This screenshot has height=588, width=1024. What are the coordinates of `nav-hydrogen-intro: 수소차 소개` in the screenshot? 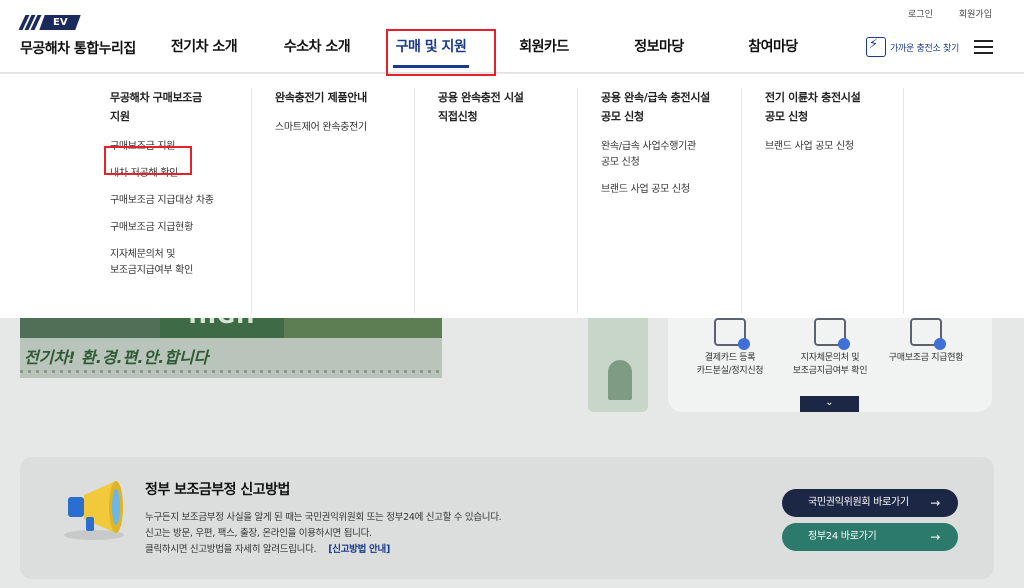 It's located at (317, 50).